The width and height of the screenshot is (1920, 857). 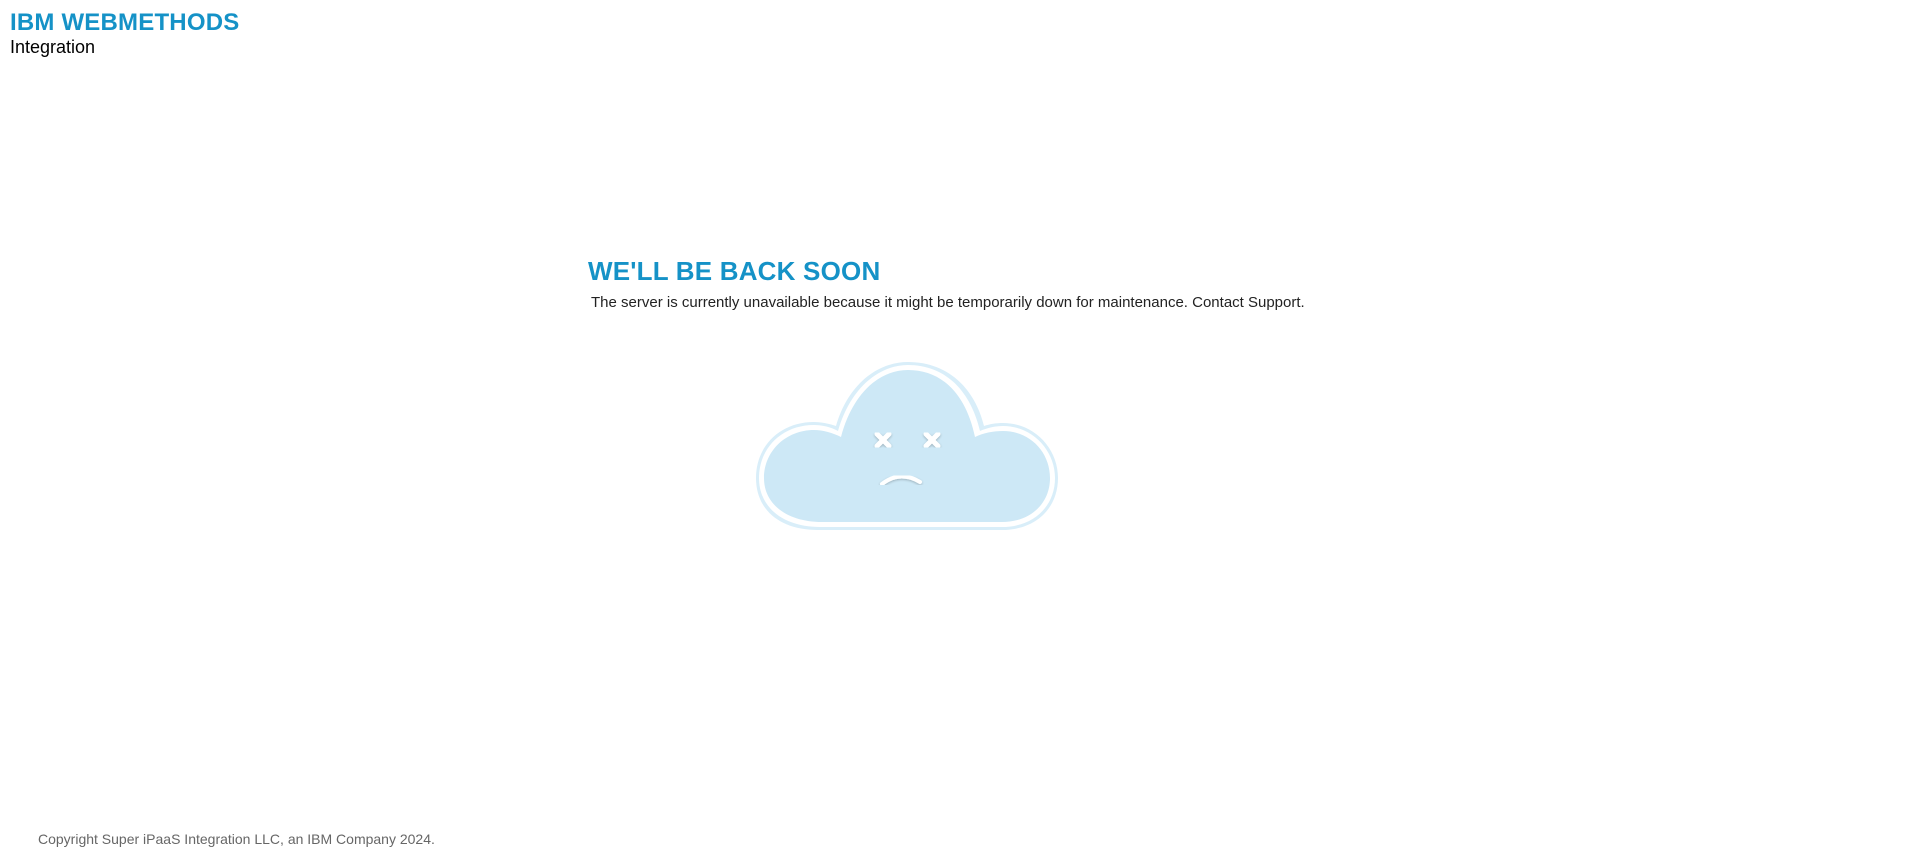 What do you see at coordinates (125, 22) in the screenshot?
I see `brand-title: IBM WEBMETHODS` at bounding box center [125, 22].